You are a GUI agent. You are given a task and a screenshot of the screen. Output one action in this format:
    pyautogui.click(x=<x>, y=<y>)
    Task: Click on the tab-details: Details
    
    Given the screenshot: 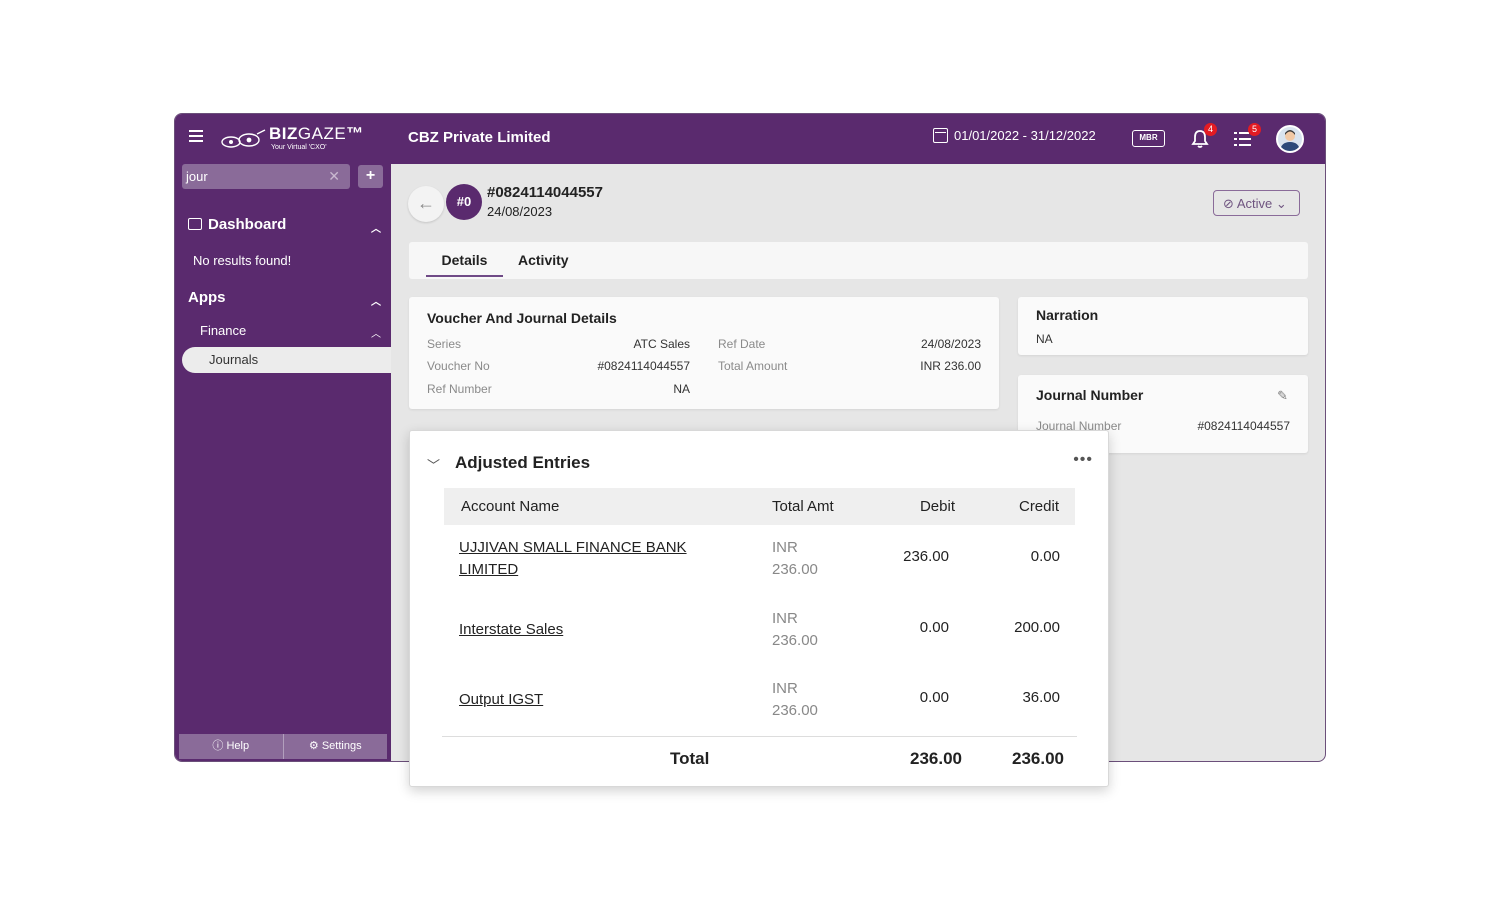 What is the action you would take?
    pyautogui.click(x=464, y=264)
    